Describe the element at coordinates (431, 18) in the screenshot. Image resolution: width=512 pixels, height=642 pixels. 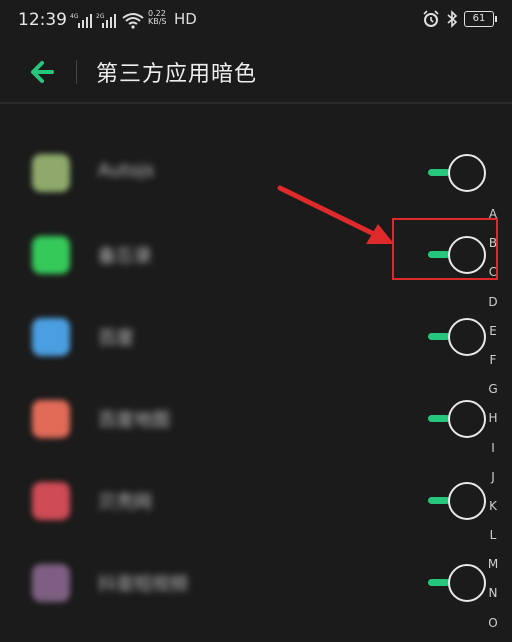
I see `alarm-icon` at that location.